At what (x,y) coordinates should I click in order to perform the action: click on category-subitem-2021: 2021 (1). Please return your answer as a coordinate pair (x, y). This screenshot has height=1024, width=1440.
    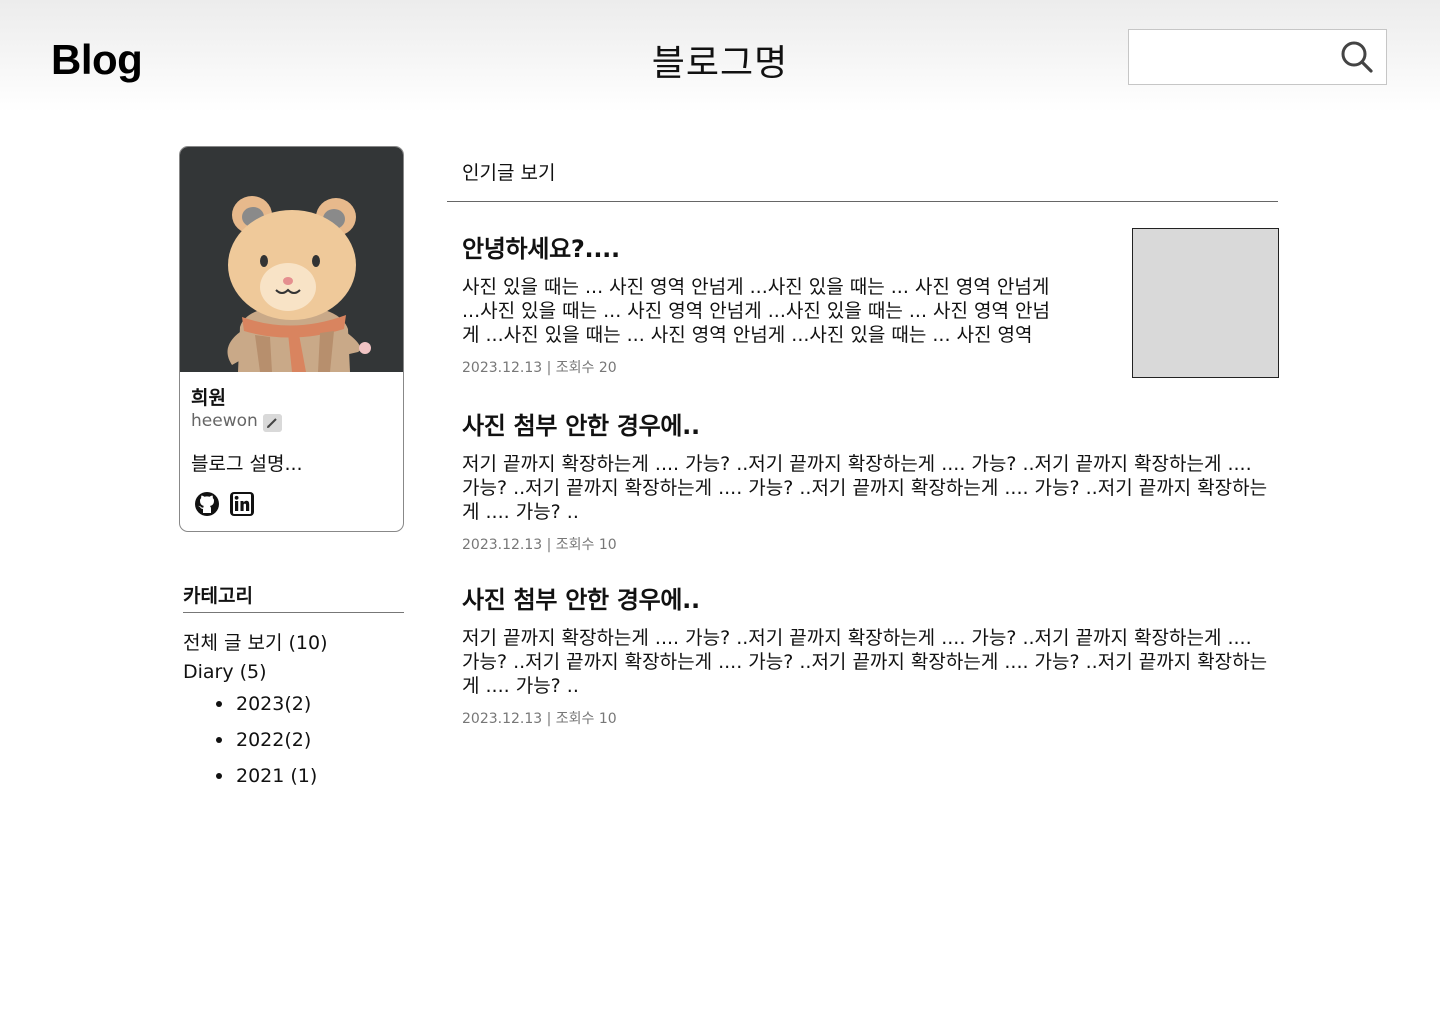
    Looking at the image, I should click on (266, 776).